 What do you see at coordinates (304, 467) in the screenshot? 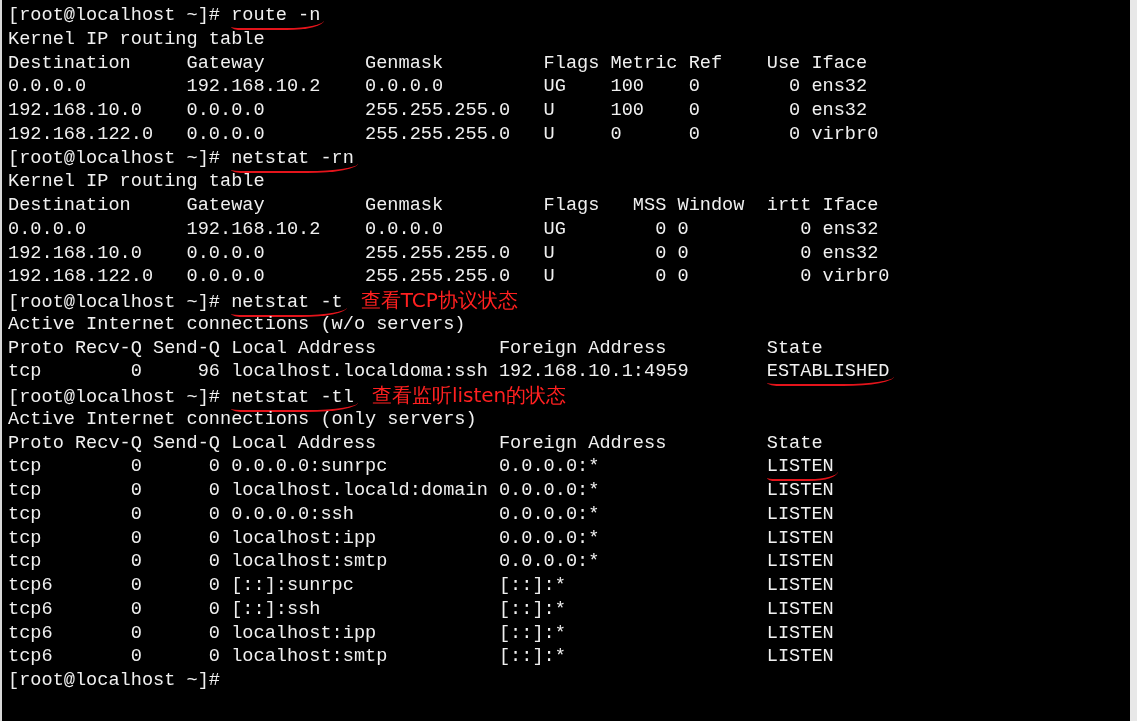
I see `terminal-text: tcp 0 0 0.0.0.0:sunrpc 0.0.0.0:*` at bounding box center [304, 467].